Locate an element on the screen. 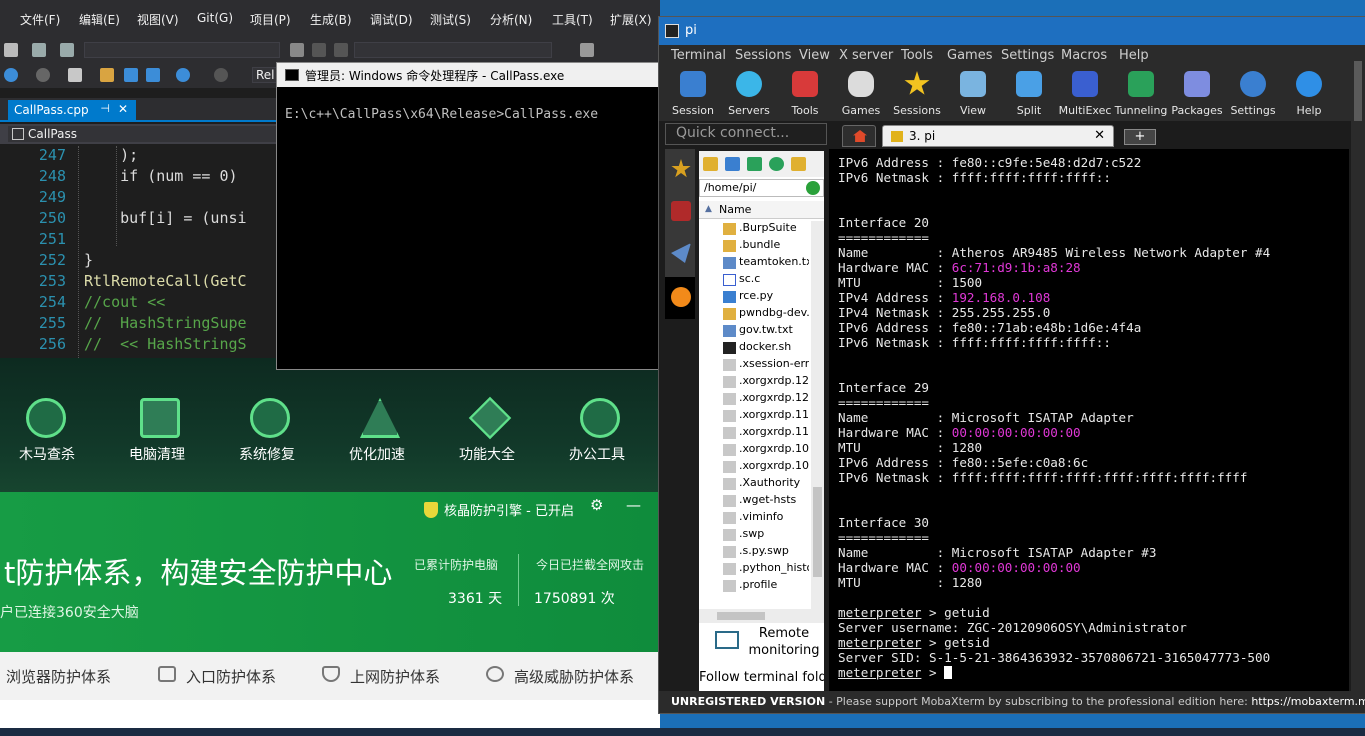 The height and width of the screenshot is (736, 1365). engine-status-badge: 核晶防护引擎 - 已开启 is located at coordinates (499, 509).